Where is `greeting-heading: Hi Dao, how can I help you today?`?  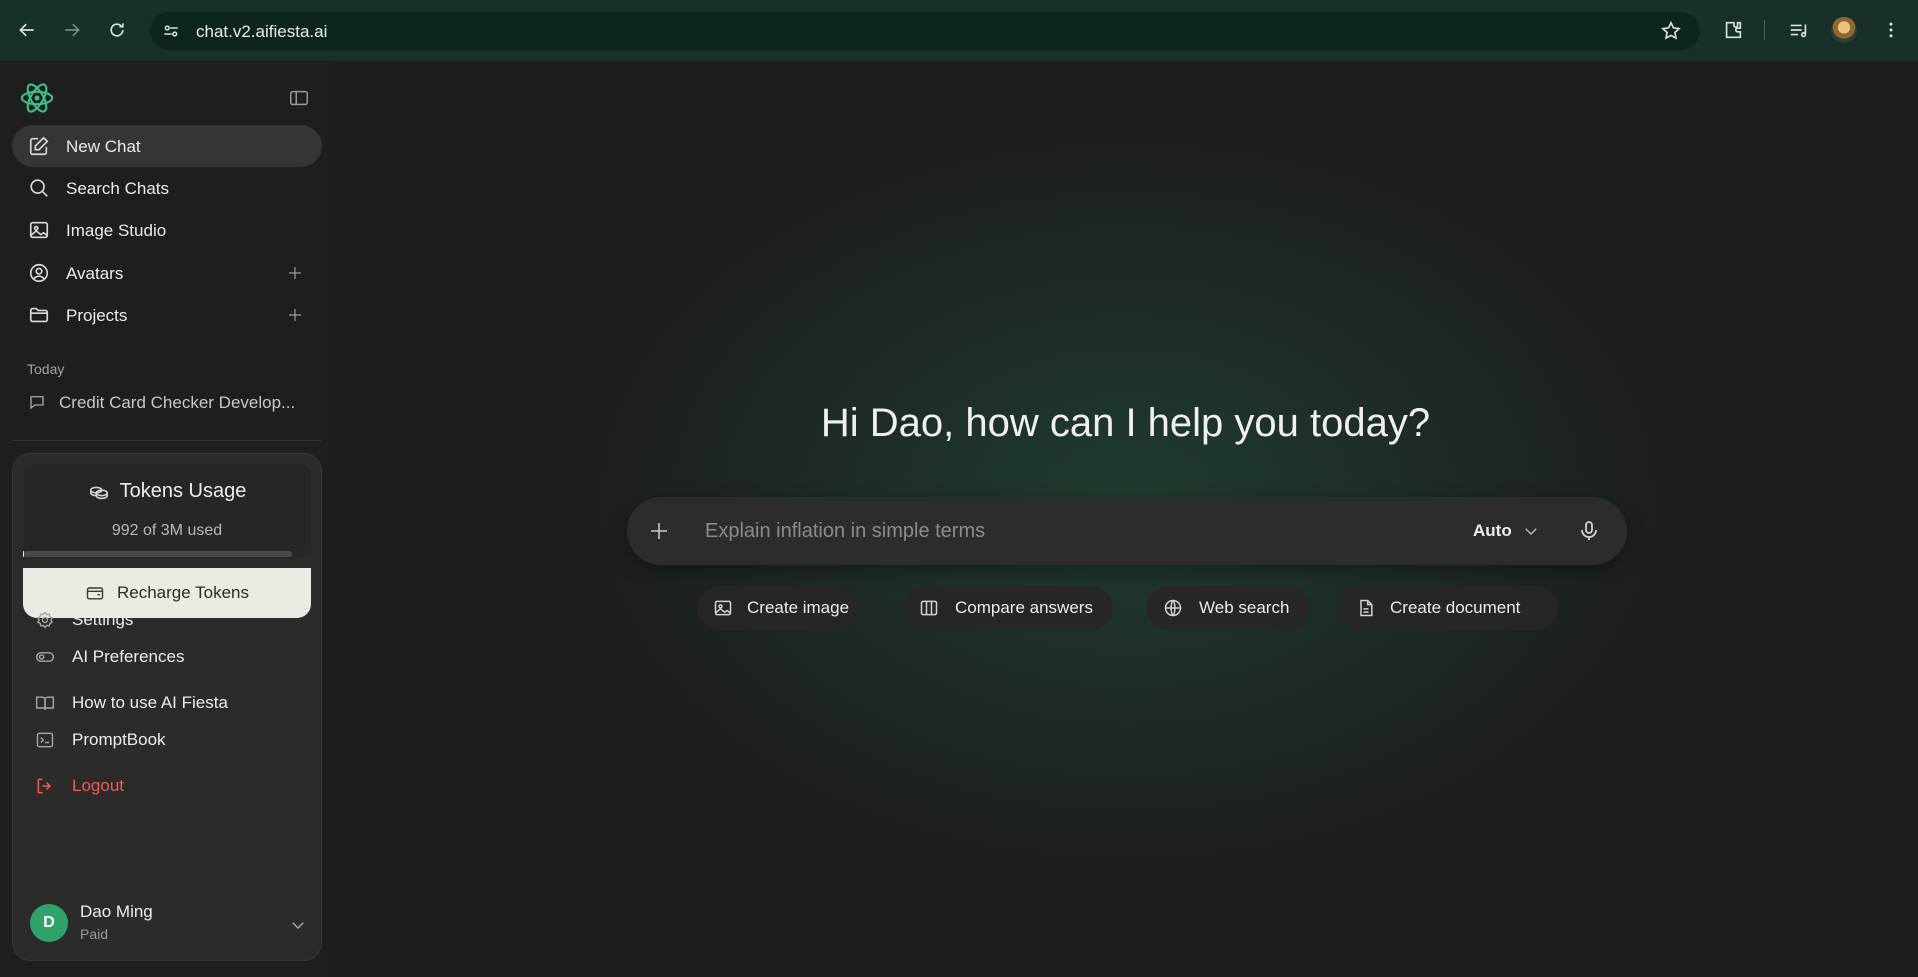
greeting-heading: Hi Dao, how can I help you today? is located at coordinates (1125, 423).